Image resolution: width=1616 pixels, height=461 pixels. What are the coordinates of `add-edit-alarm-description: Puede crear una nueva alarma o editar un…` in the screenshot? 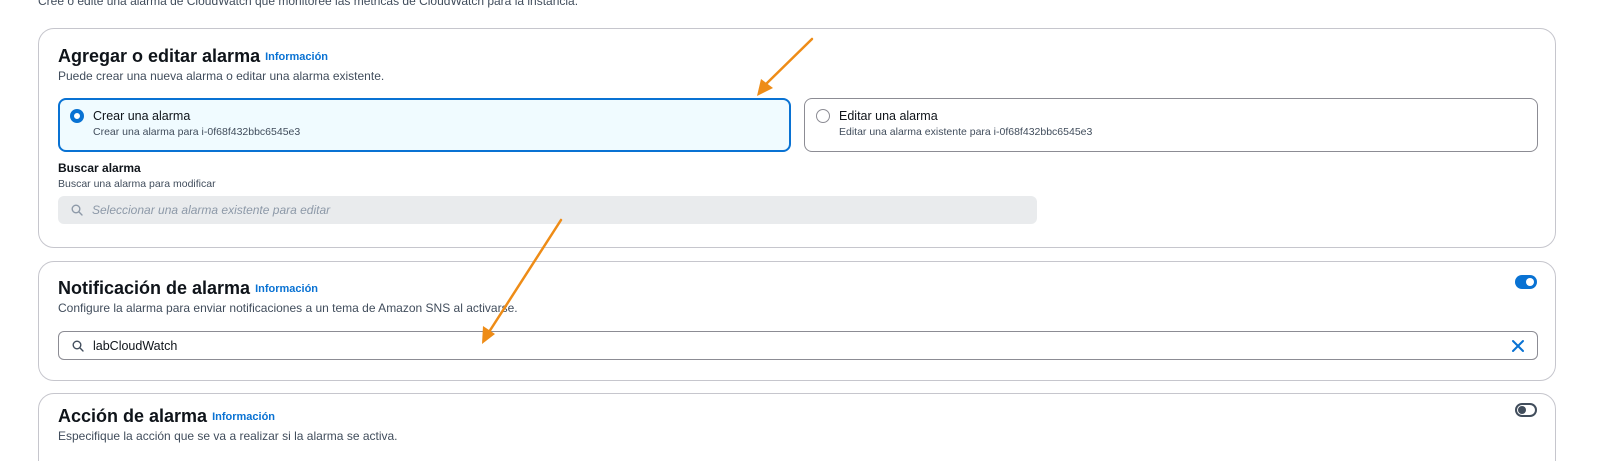 It's located at (221, 76).